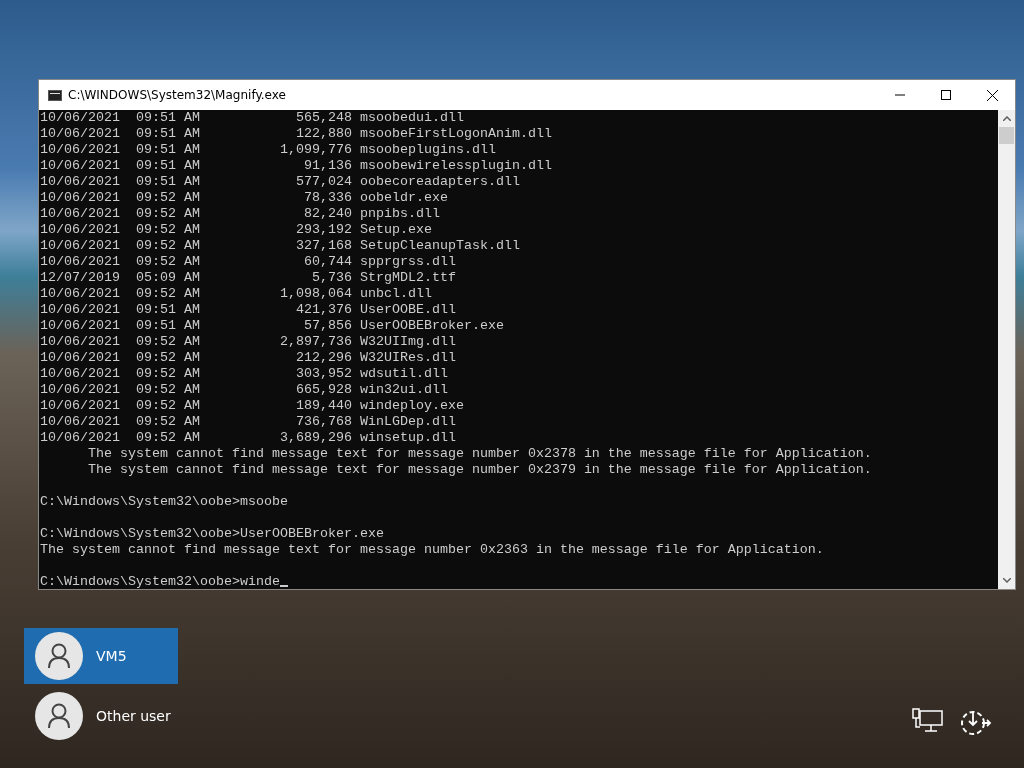  I want to click on console-line: 10/06/2021 09:51 AM 577,024 oobecoreadapters.dll, so click(280, 182).